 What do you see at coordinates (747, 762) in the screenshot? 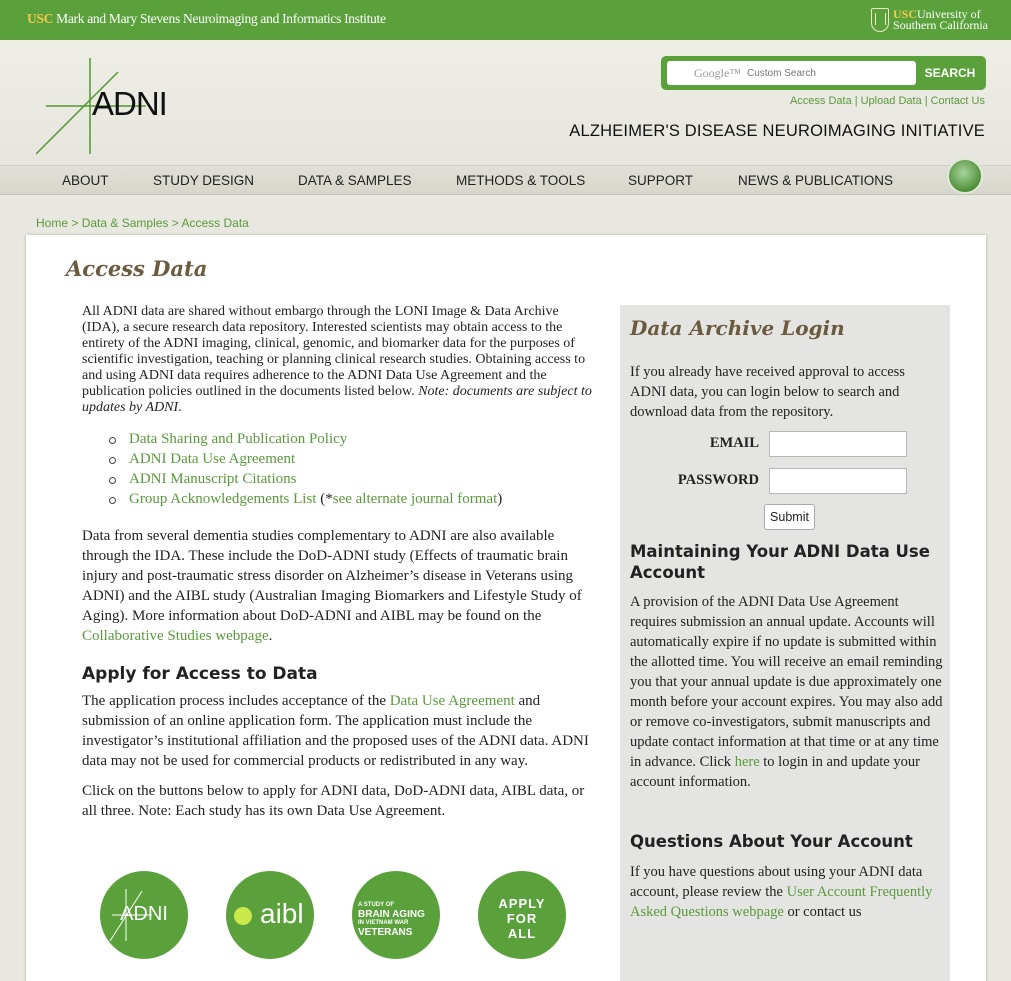
I see `login-here-link: here` at bounding box center [747, 762].